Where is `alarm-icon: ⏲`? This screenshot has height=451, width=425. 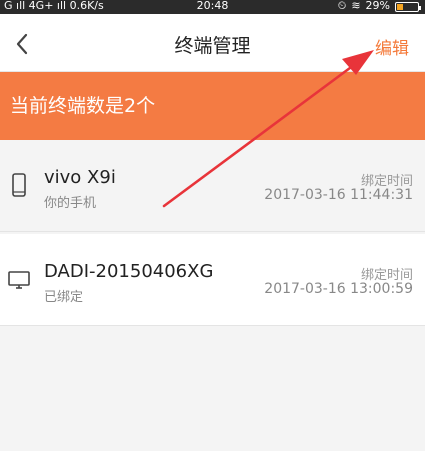 alarm-icon: ⏲ is located at coordinates (342, 6).